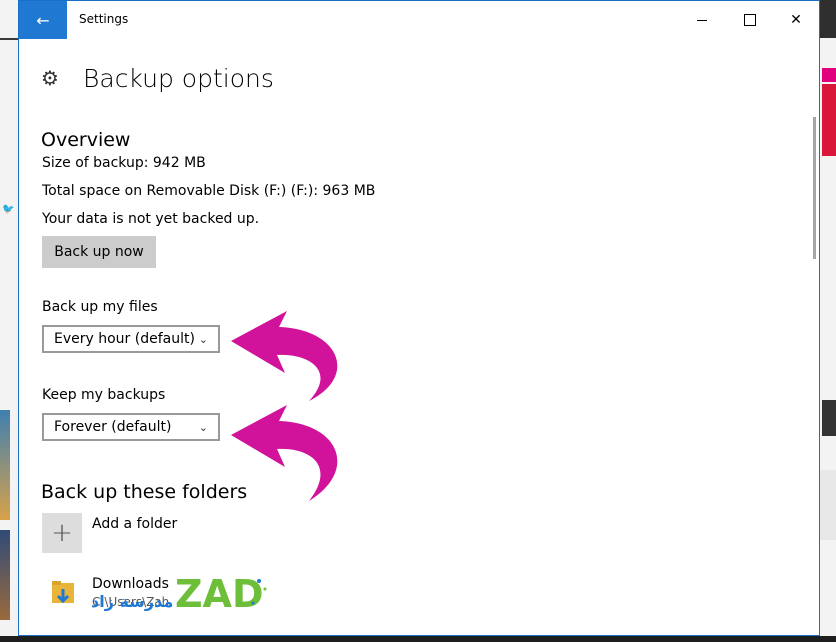 This screenshot has width=836, height=642. What do you see at coordinates (124, 163) in the screenshot?
I see `backup-size-text: Size of backup: 942 MB` at bounding box center [124, 163].